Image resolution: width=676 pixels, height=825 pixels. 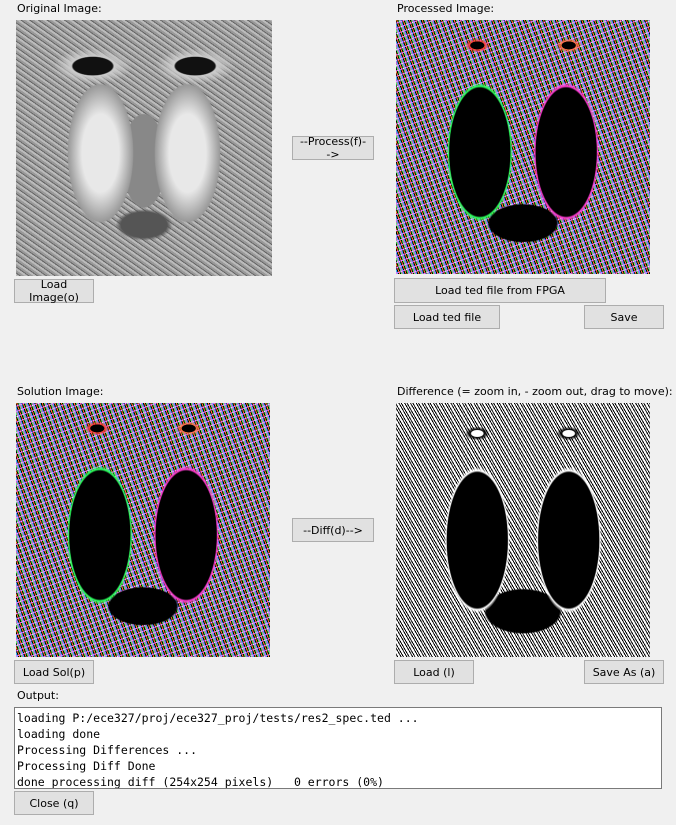 What do you see at coordinates (54, 672) in the screenshot?
I see `load-sol-button: Load Sol(p)` at bounding box center [54, 672].